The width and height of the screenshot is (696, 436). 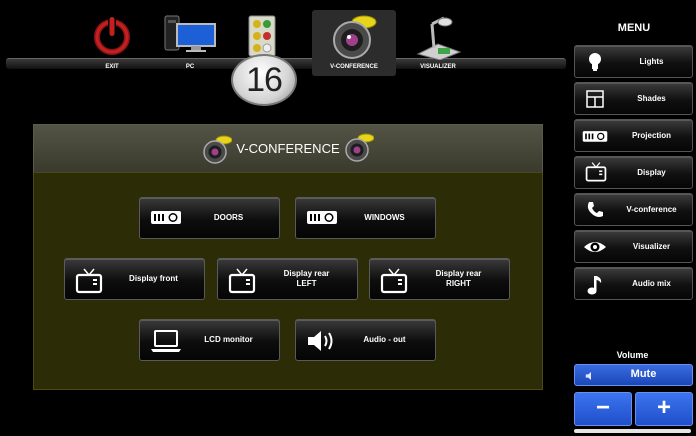 What do you see at coordinates (209, 218) in the screenshot?
I see `doors-button: DOORS` at bounding box center [209, 218].